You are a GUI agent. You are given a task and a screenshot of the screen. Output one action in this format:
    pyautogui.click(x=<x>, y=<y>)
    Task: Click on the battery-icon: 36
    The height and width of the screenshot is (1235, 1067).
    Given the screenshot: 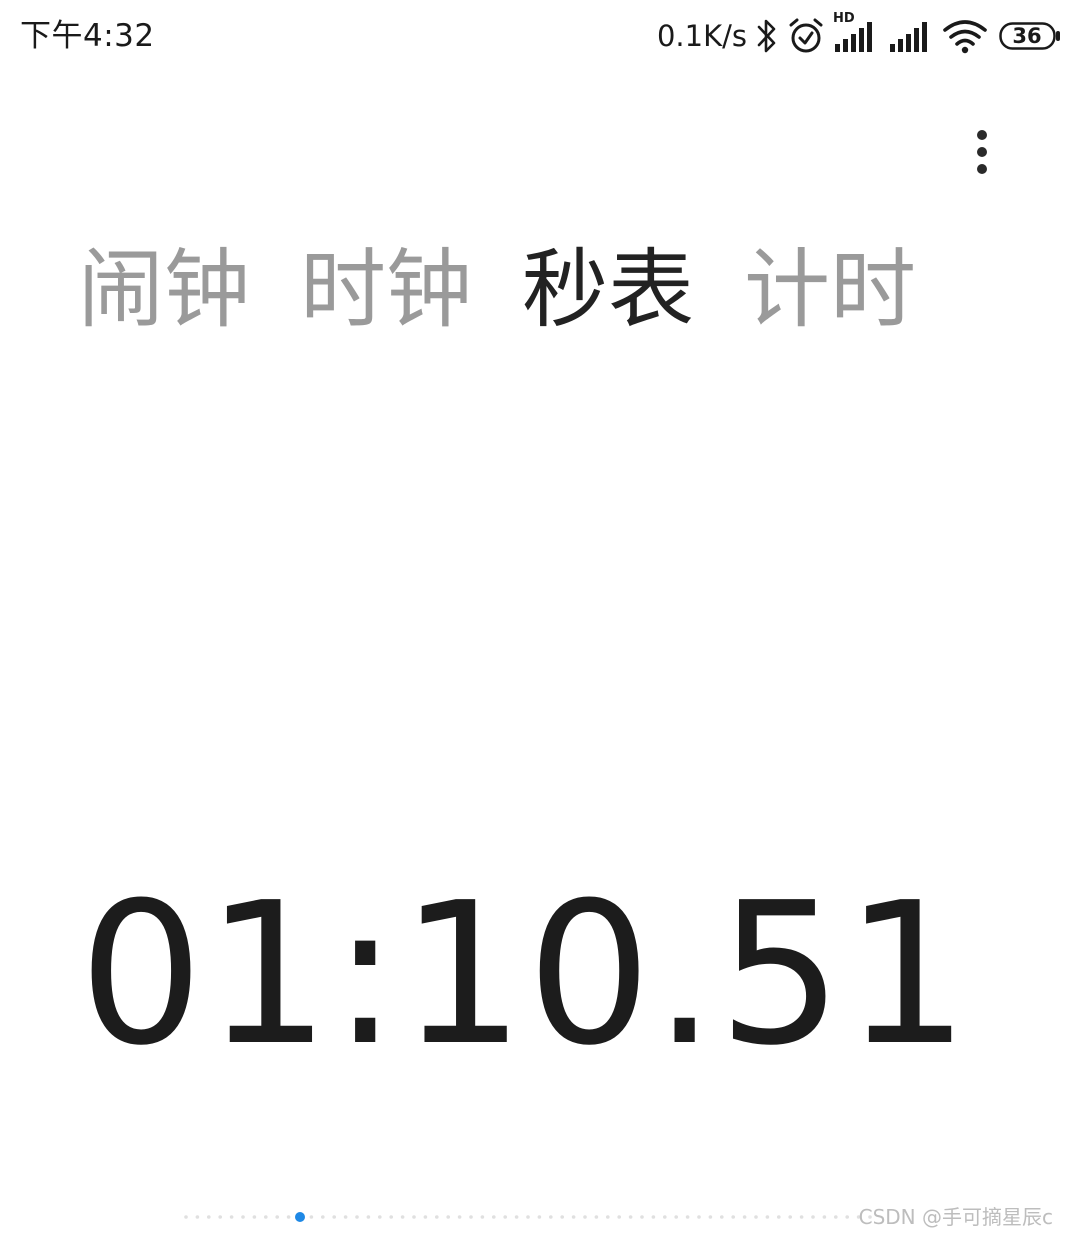 What is the action you would take?
    pyautogui.click(x=1030, y=36)
    